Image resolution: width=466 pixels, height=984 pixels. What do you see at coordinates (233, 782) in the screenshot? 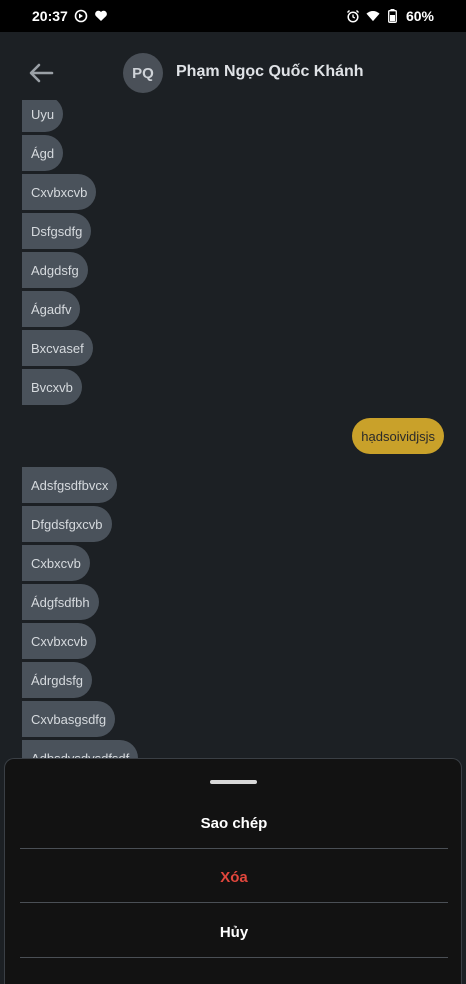
I see `sheet-drag-handle` at bounding box center [233, 782].